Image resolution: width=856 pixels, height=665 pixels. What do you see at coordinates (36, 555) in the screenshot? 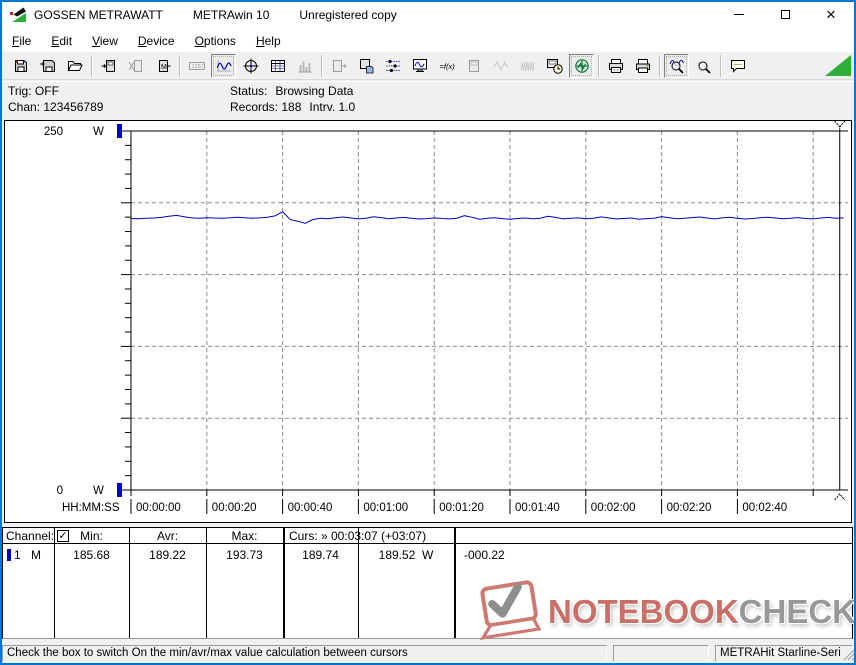
I see `cell-channel-mode: M` at bounding box center [36, 555].